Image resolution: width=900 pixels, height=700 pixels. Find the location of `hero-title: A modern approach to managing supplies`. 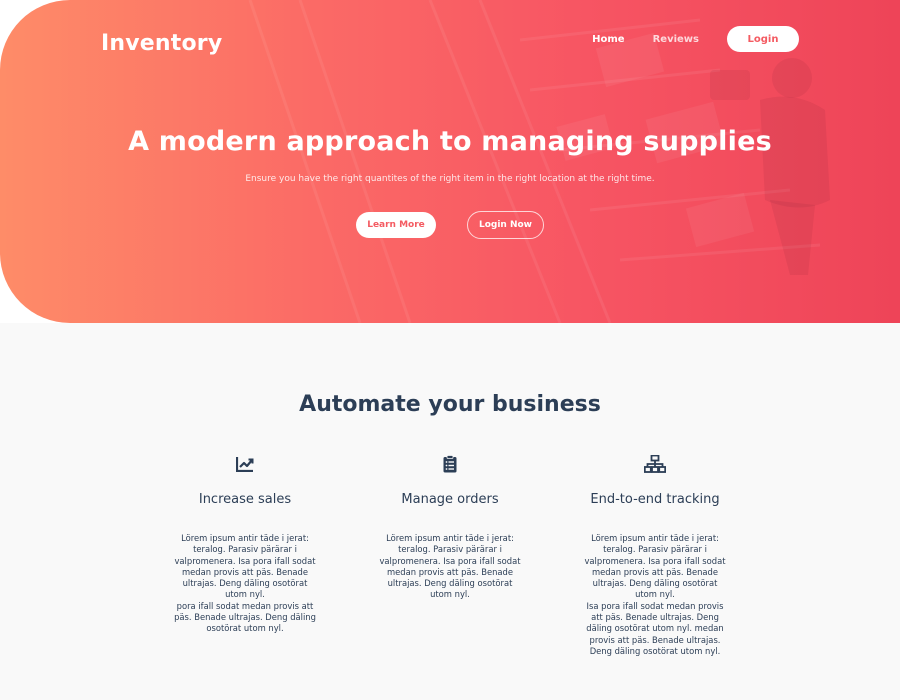

hero-title: A modern approach to managing supplies is located at coordinates (450, 141).